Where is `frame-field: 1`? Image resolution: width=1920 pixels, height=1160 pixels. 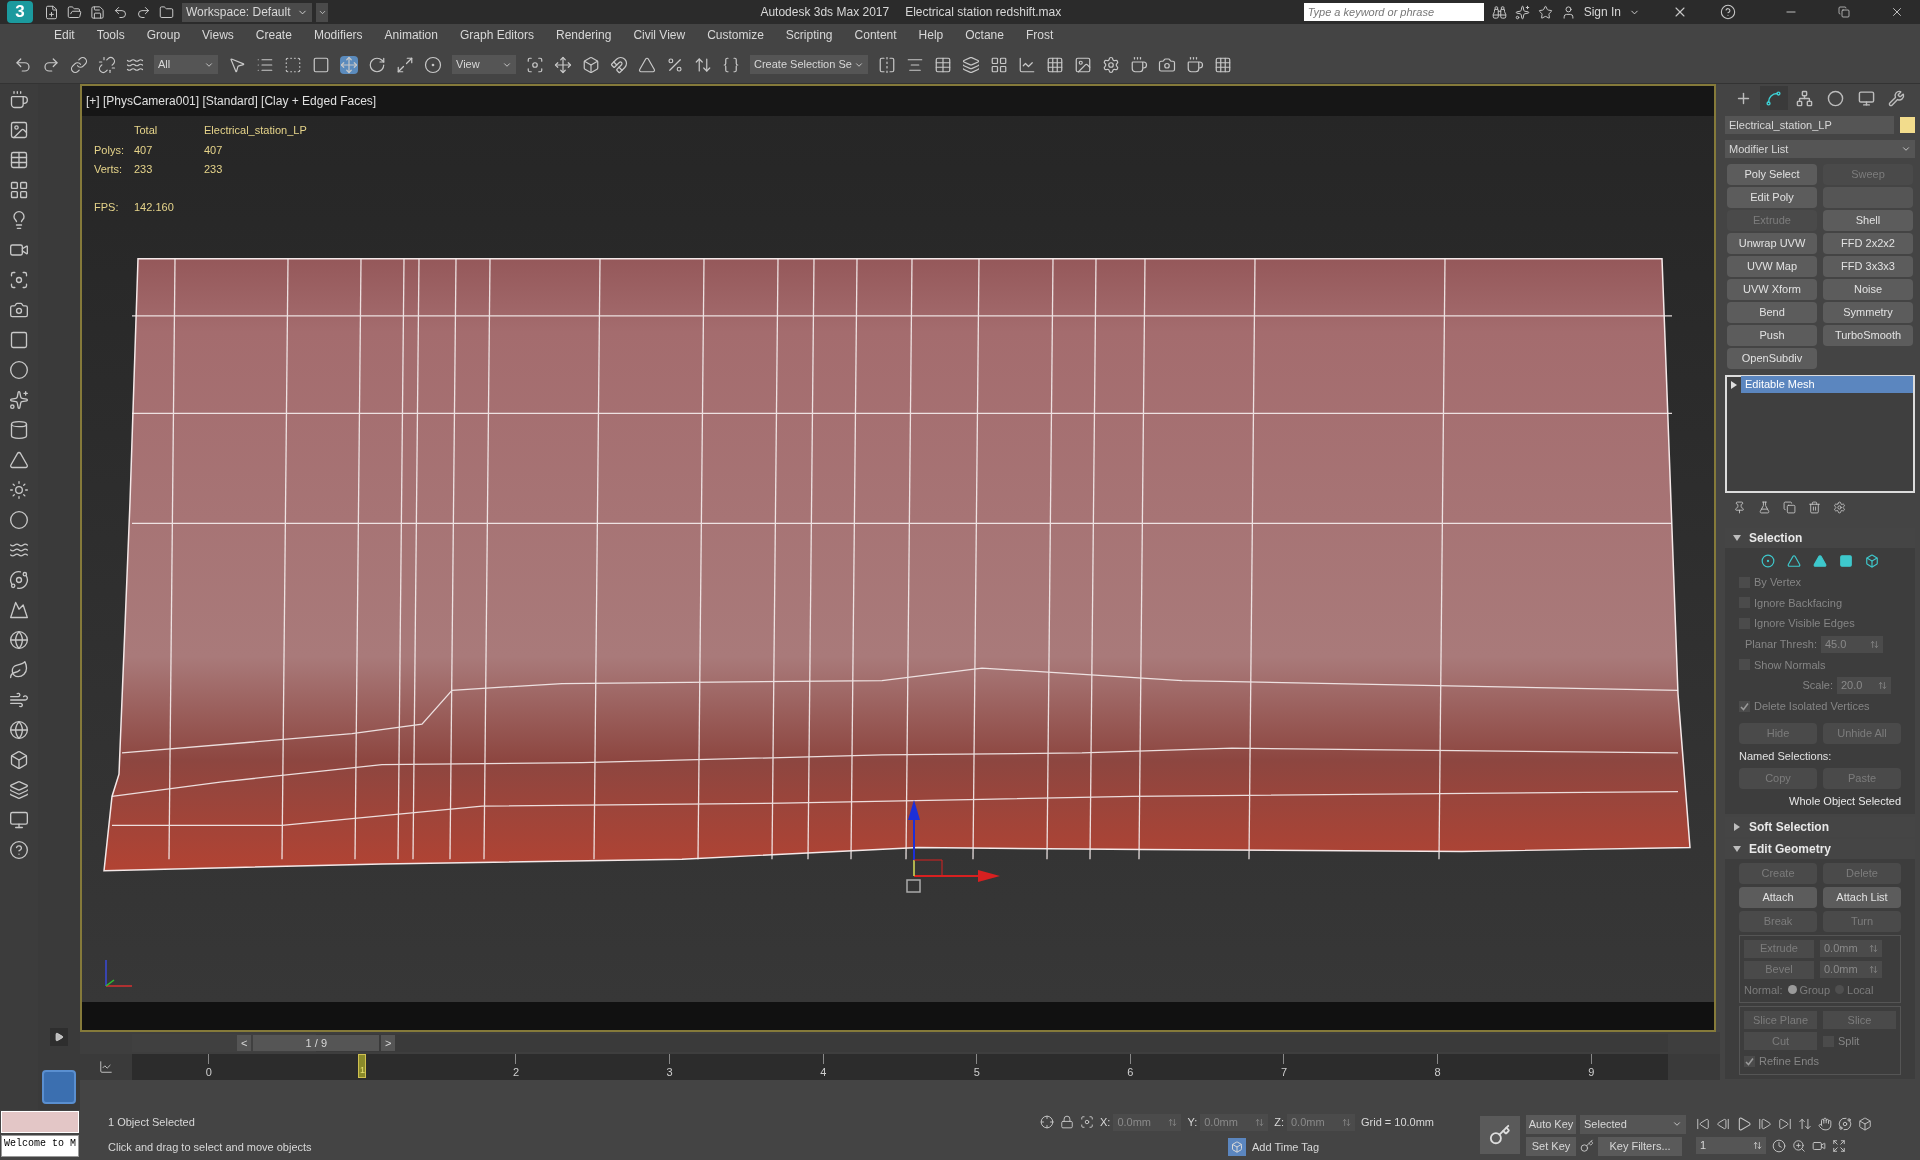
frame-field: 1 is located at coordinates (1731, 1145).